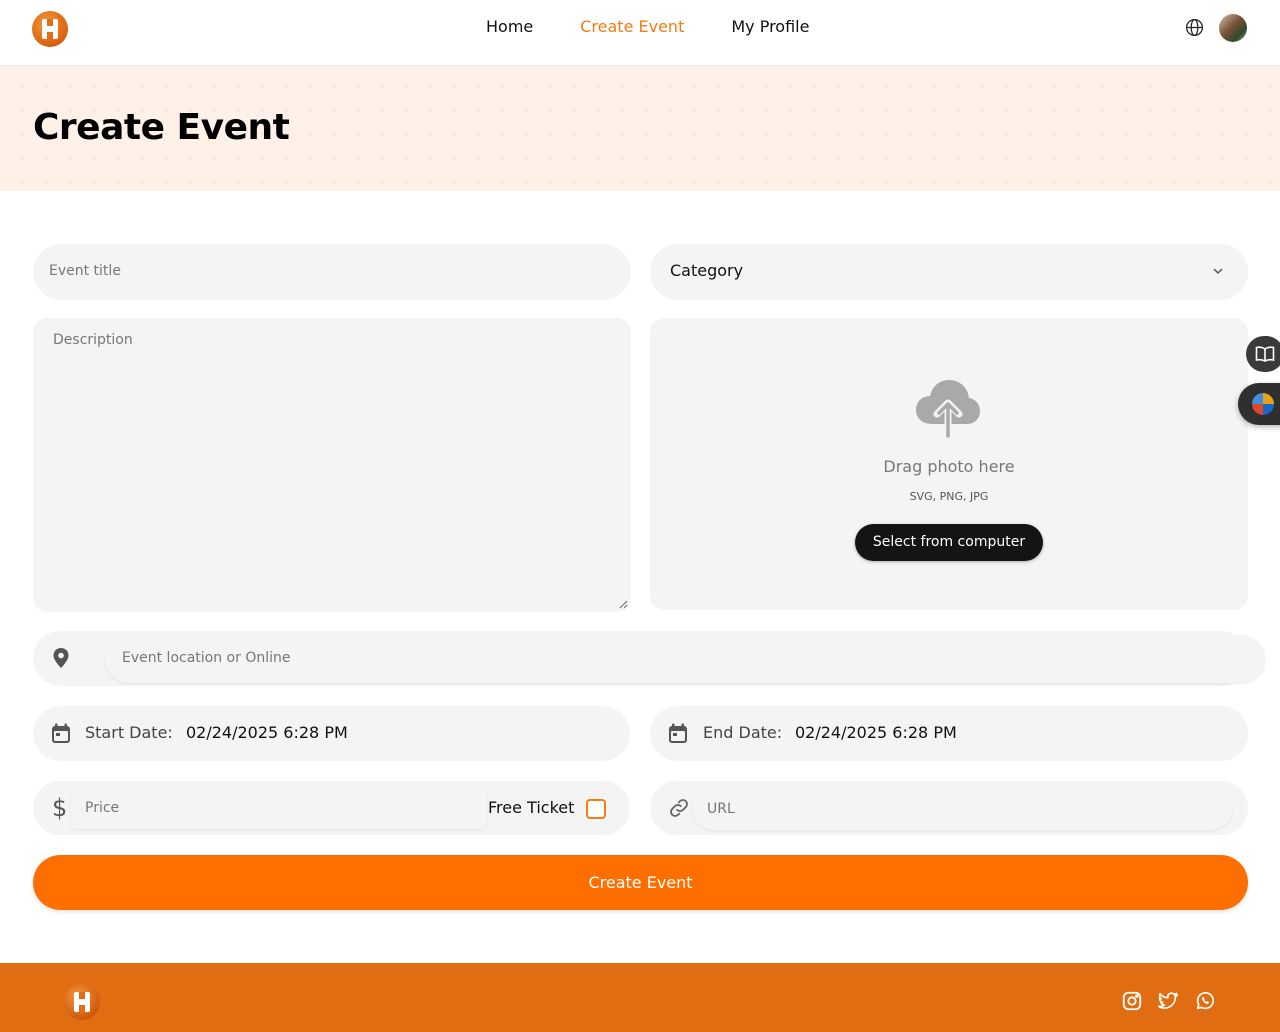 Image resolution: width=1280 pixels, height=1032 pixels. I want to click on dollar-icon: $, so click(60, 808).